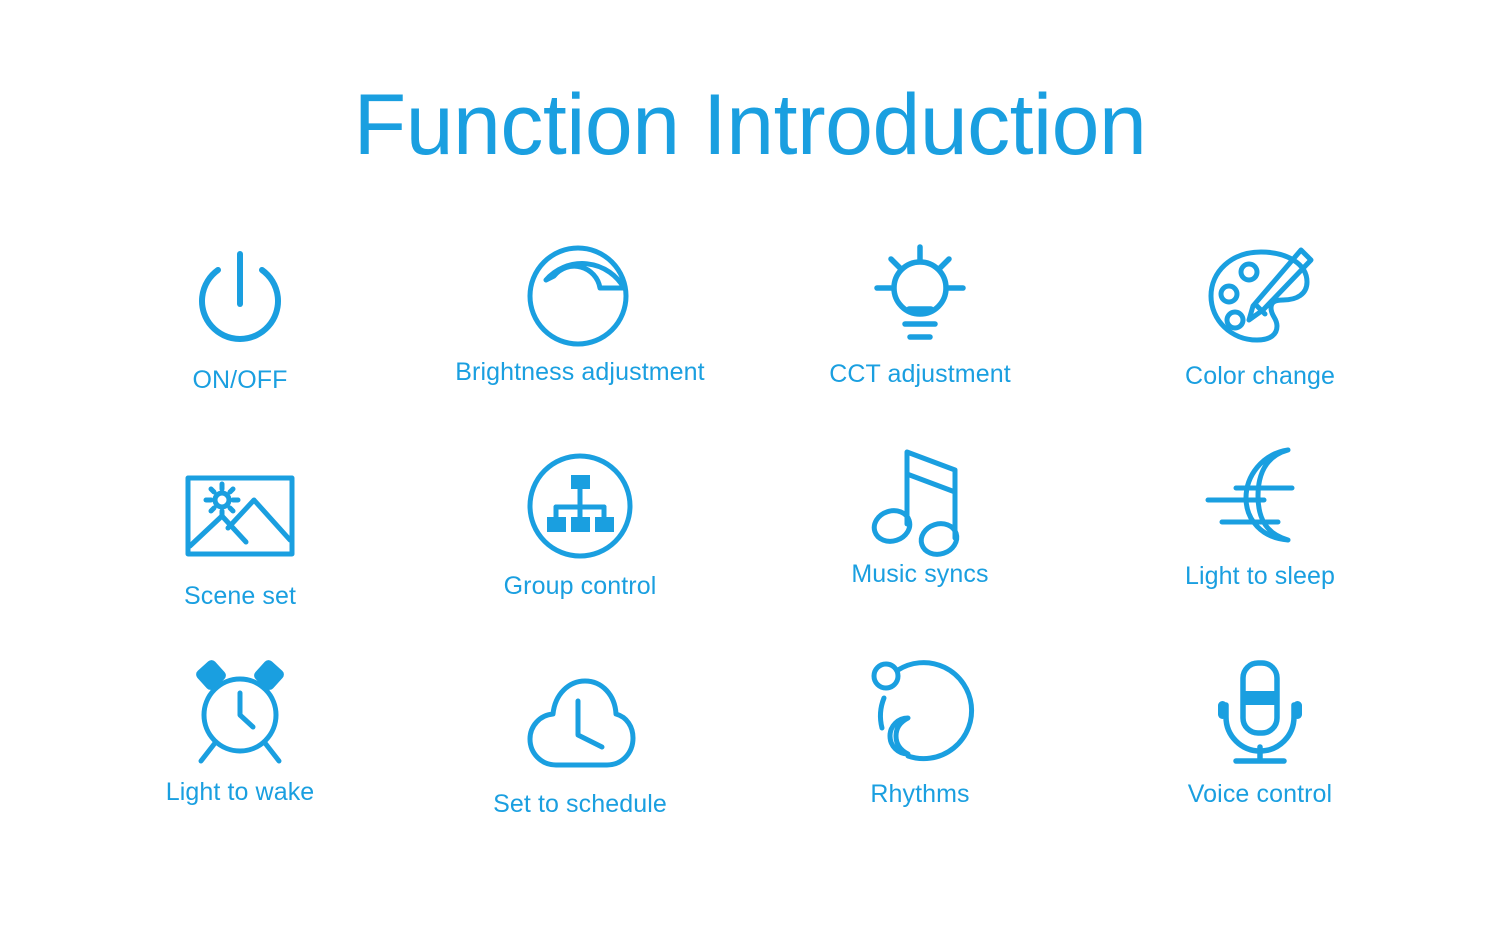 This screenshot has width=1500, height=937. Describe the element at coordinates (240, 596) in the screenshot. I see `feature-label: Scene set` at that location.